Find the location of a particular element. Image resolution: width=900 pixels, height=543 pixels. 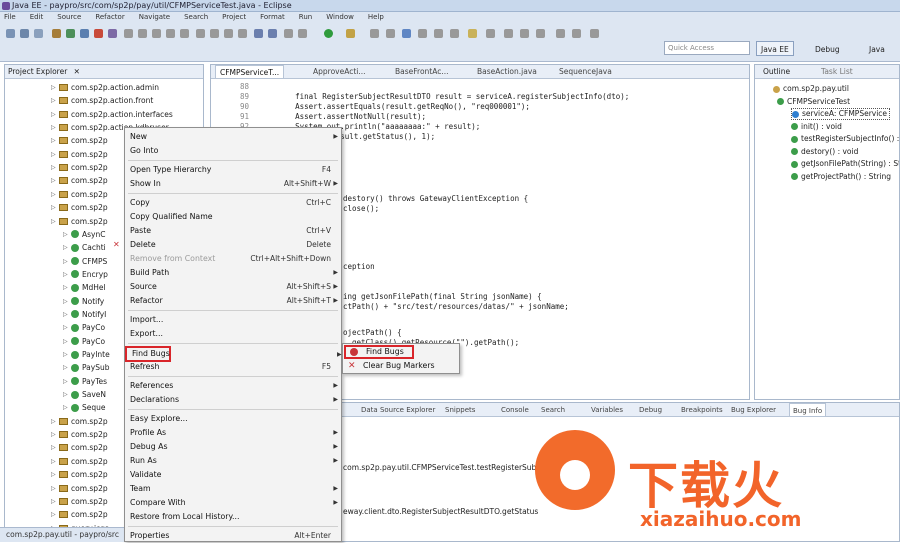

outline-item: CFMPServiceTest is located at coordinates (813, 102).